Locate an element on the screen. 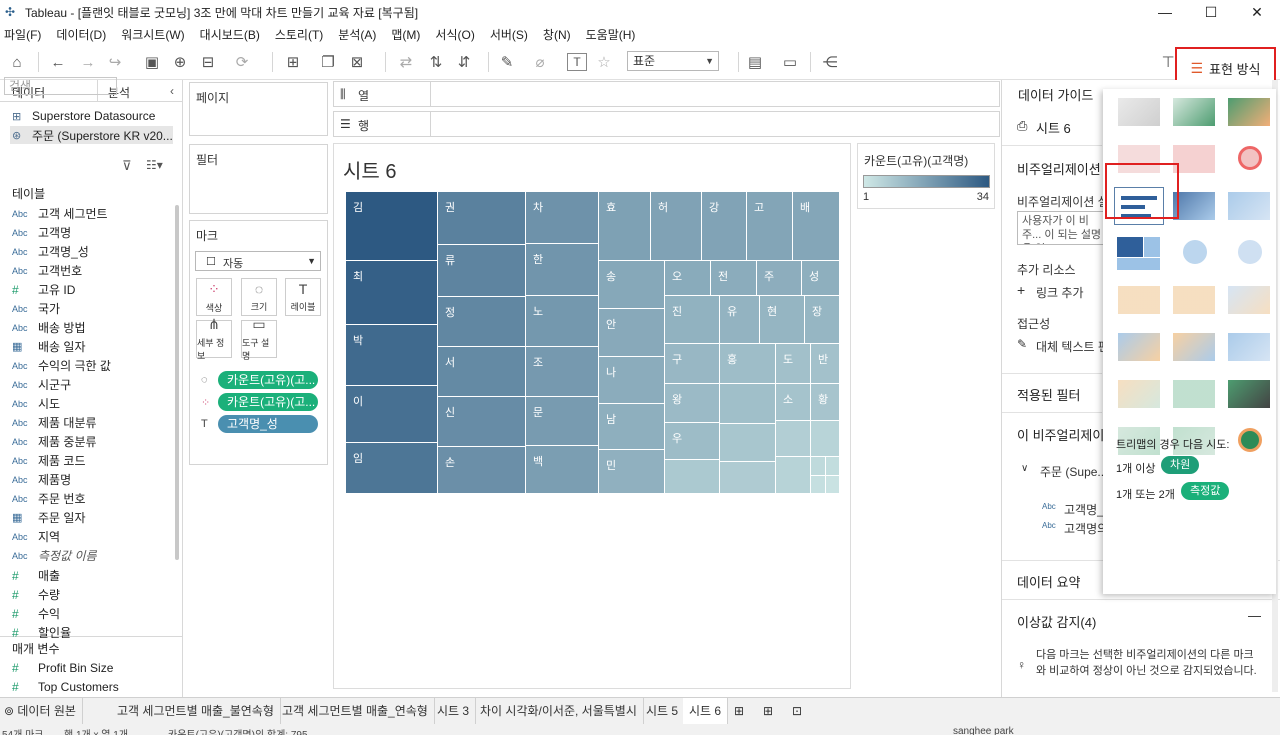 The image size is (1280, 735). field-item: Abc 국가 is located at coordinates (36, 308).